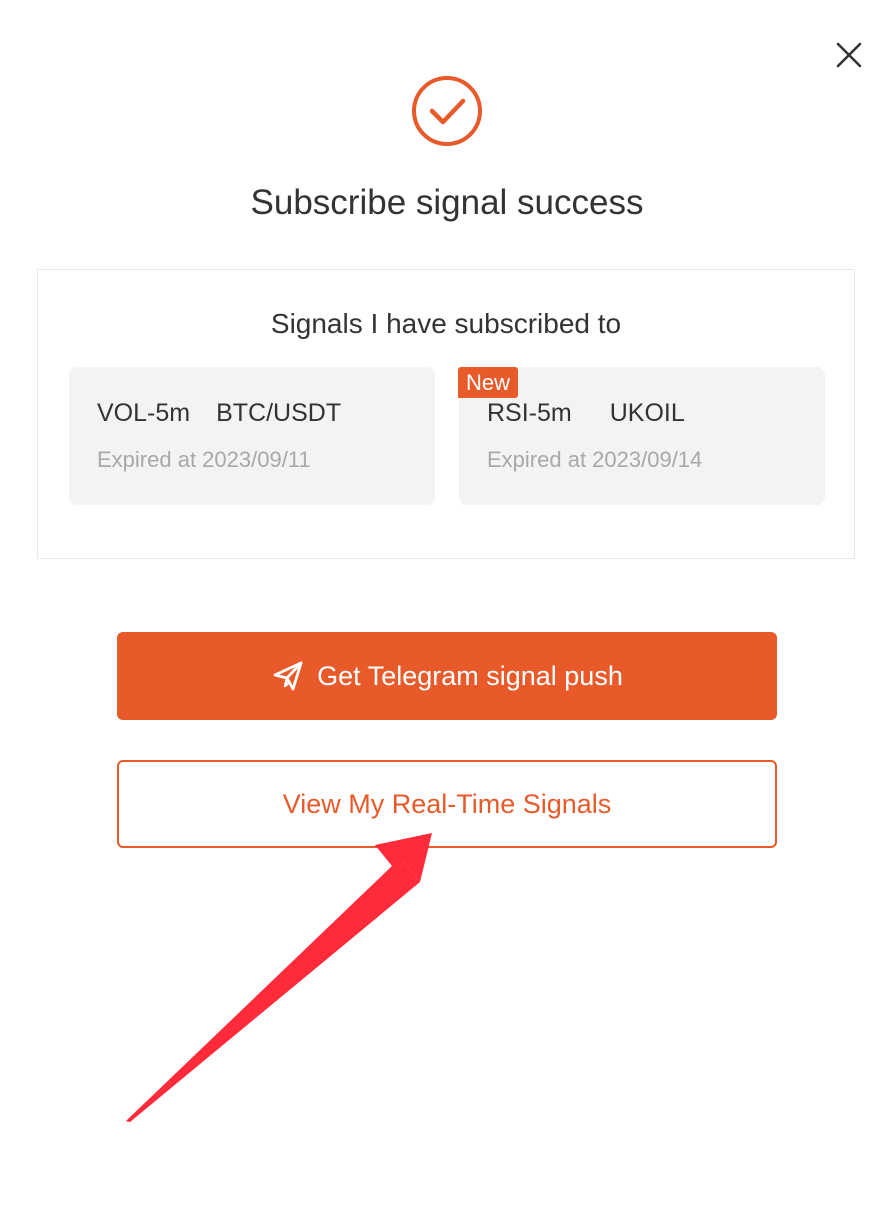  I want to click on subscriptions-heading: Signals I have subscribed to, so click(446, 323).